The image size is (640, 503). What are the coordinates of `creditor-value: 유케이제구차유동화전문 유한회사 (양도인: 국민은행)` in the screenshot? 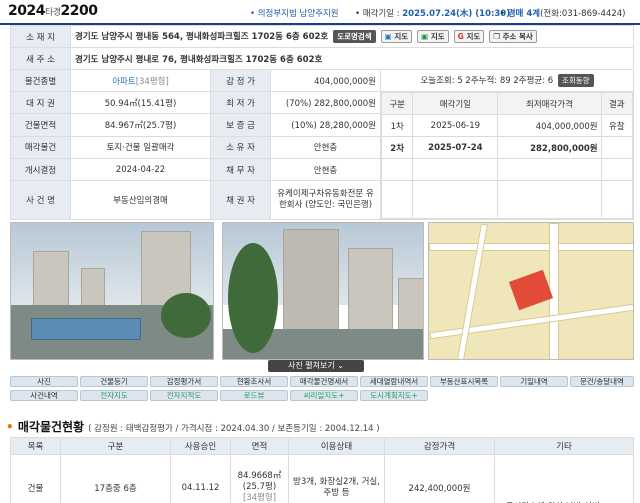 It's located at (325, 200).